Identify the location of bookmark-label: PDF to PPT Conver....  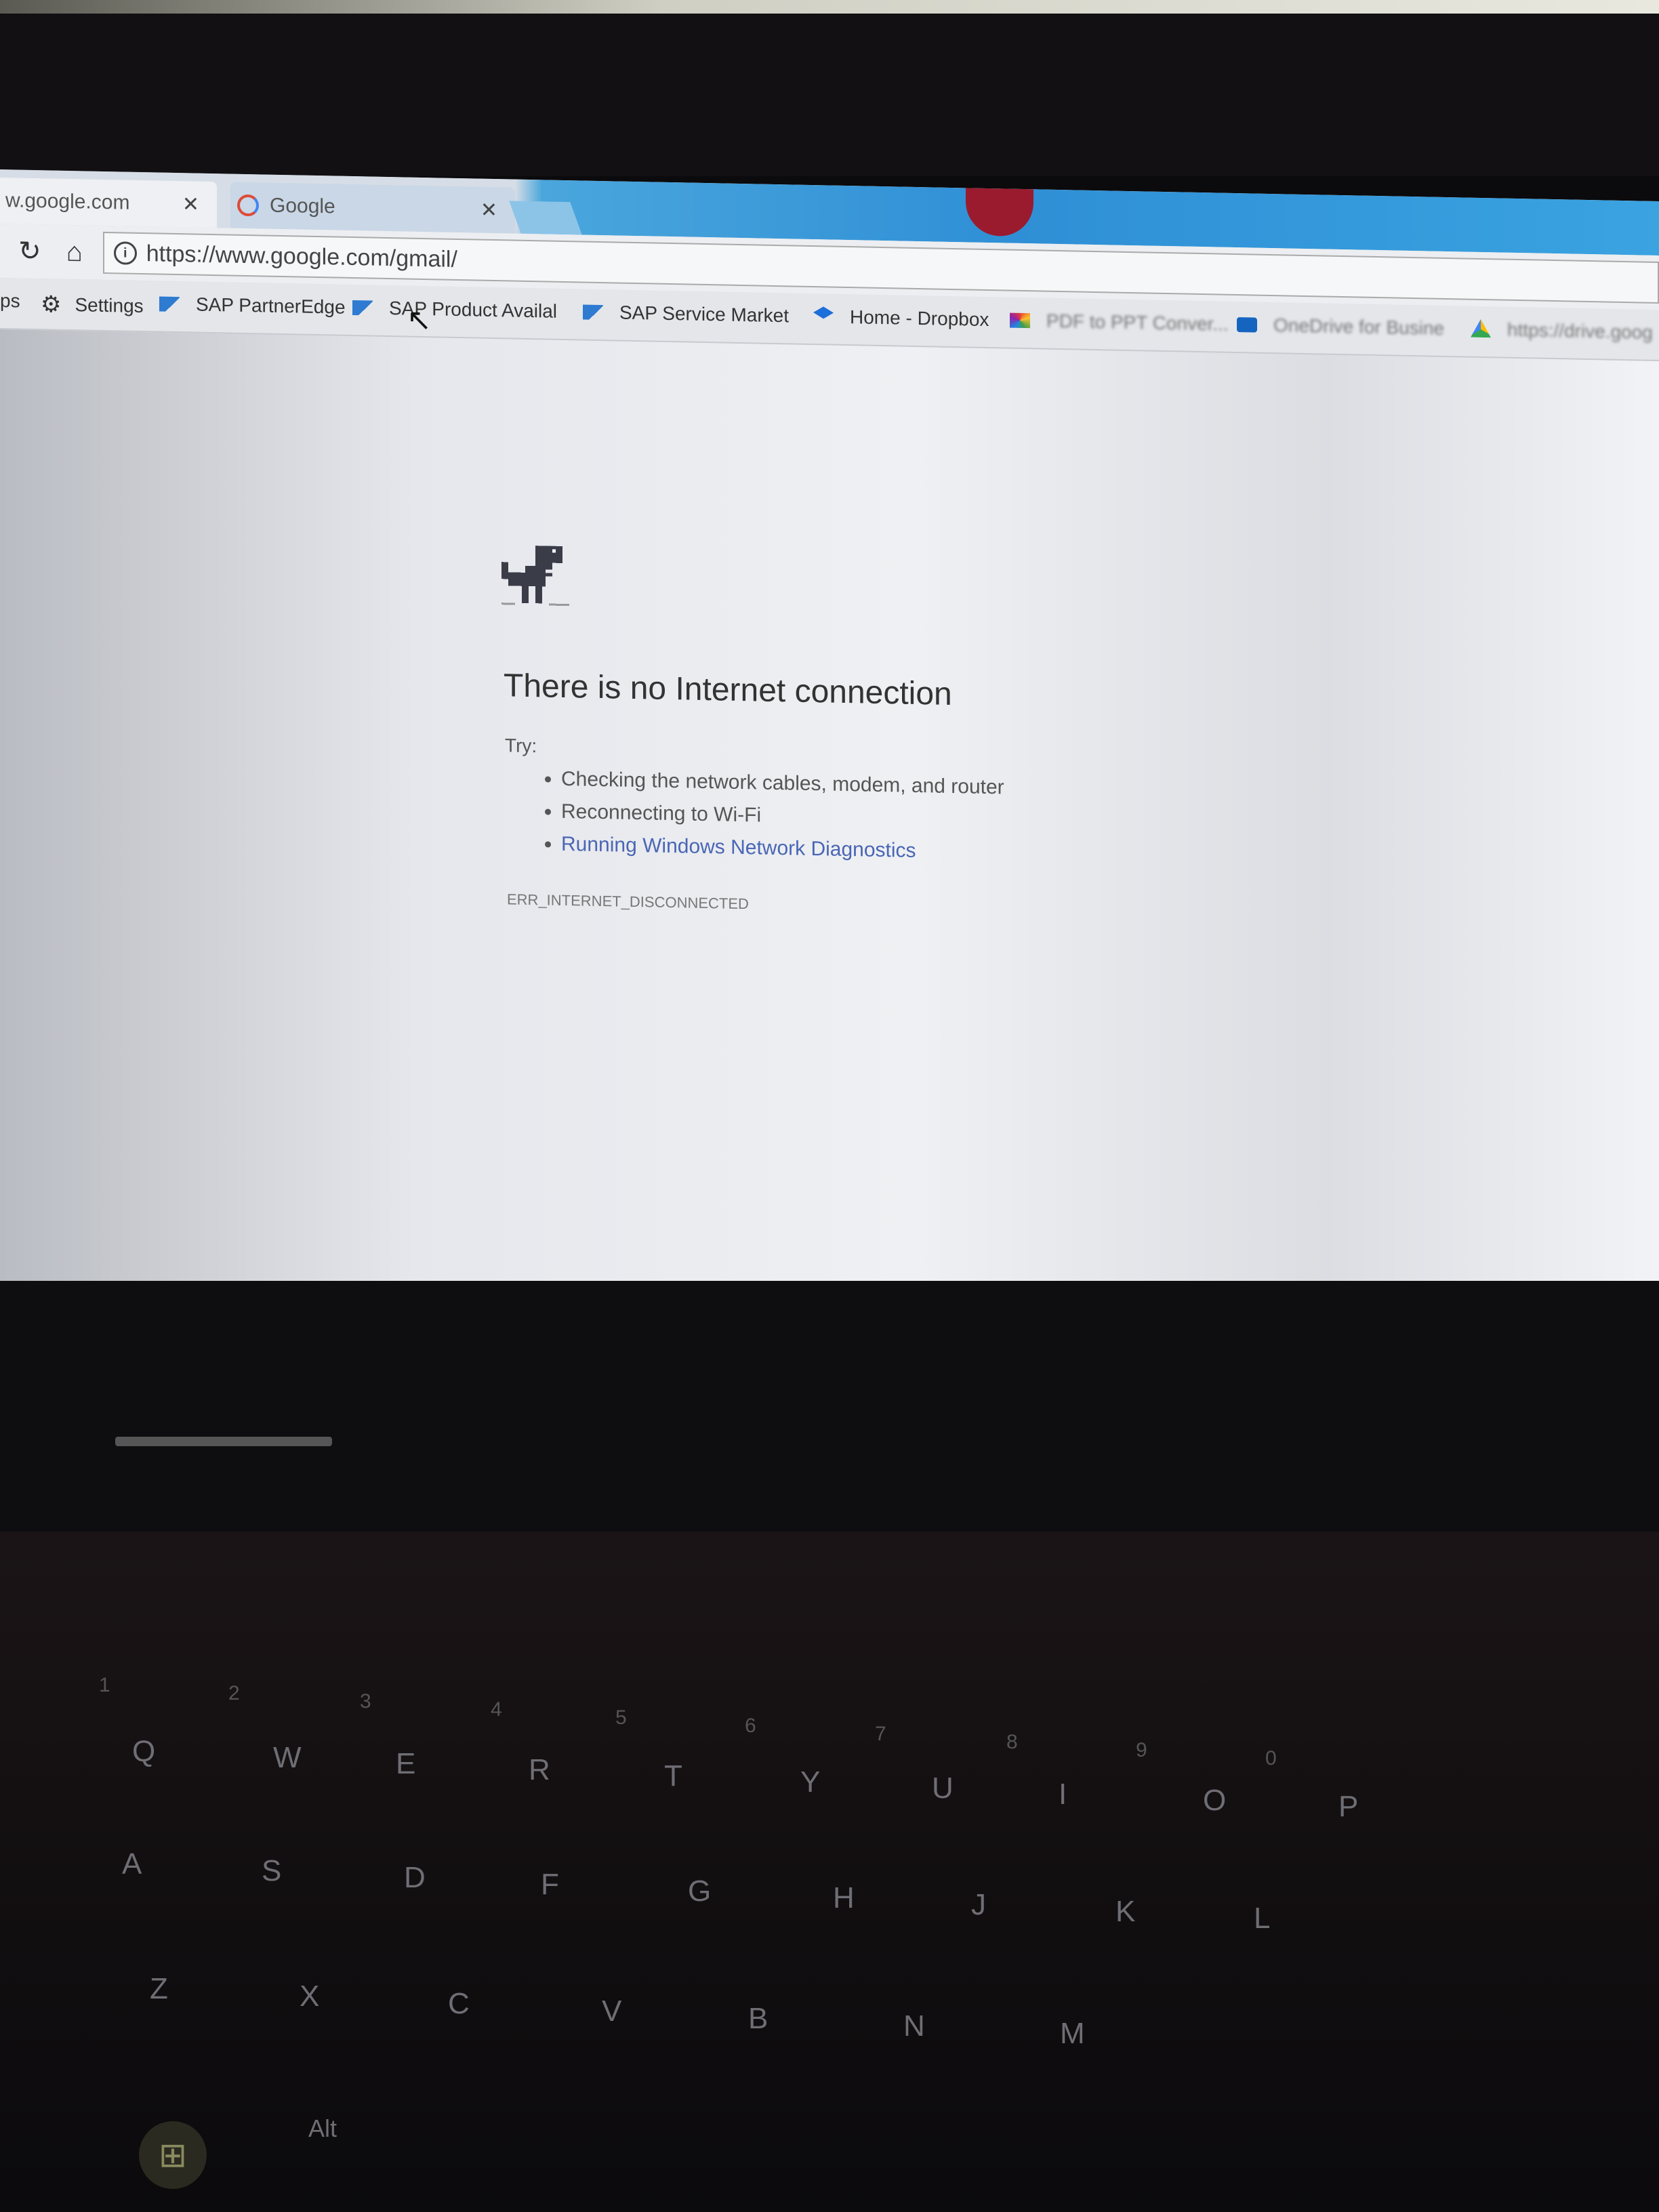
(1137, 322).